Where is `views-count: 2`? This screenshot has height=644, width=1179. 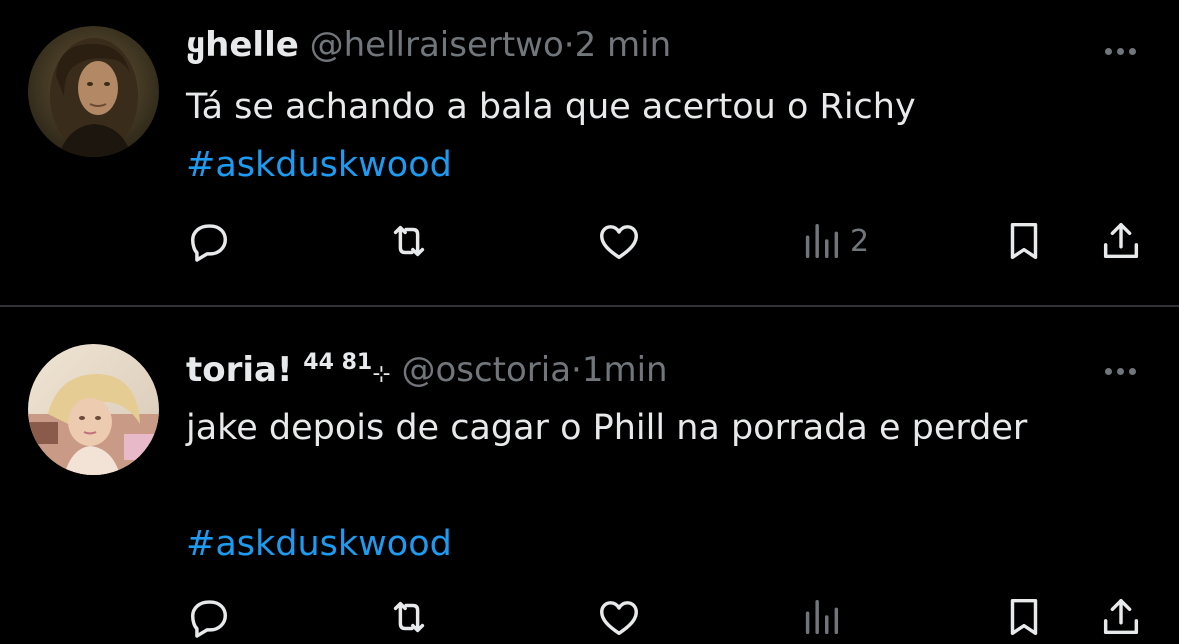
views-count: 2 is located at coordinates (860, 241).